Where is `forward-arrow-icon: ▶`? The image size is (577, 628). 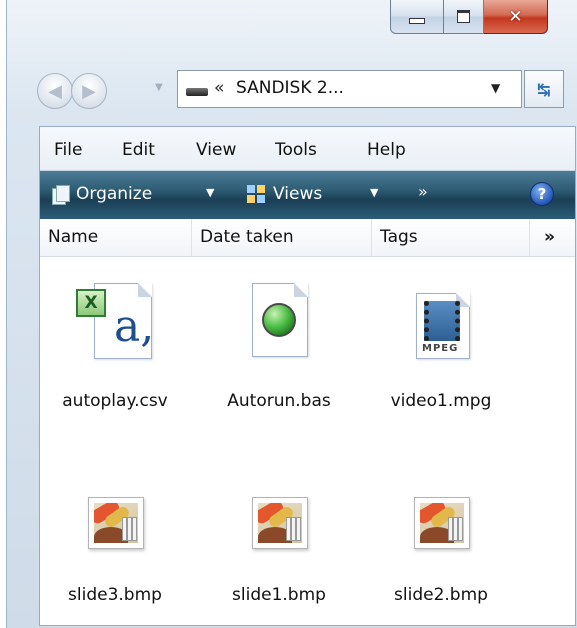
forward-arrow-icon: ▶ is located at coordinates (89, 91).